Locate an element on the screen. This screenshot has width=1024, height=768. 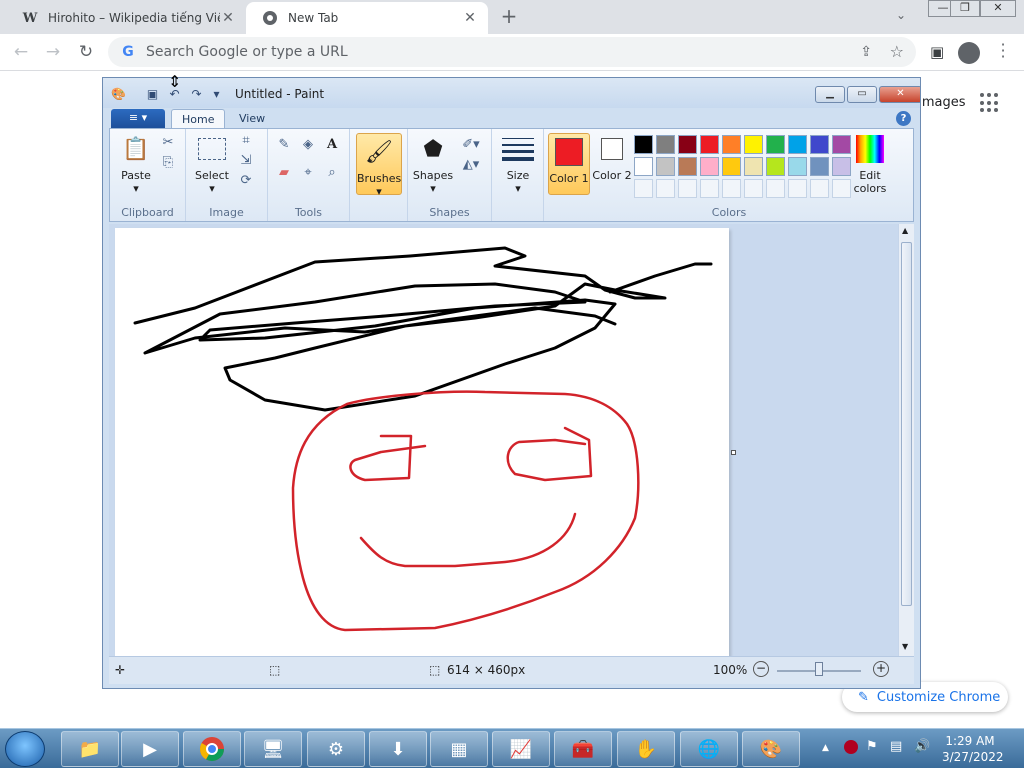
tray-network-icon: ▤ is located at coordinates (896, 746).